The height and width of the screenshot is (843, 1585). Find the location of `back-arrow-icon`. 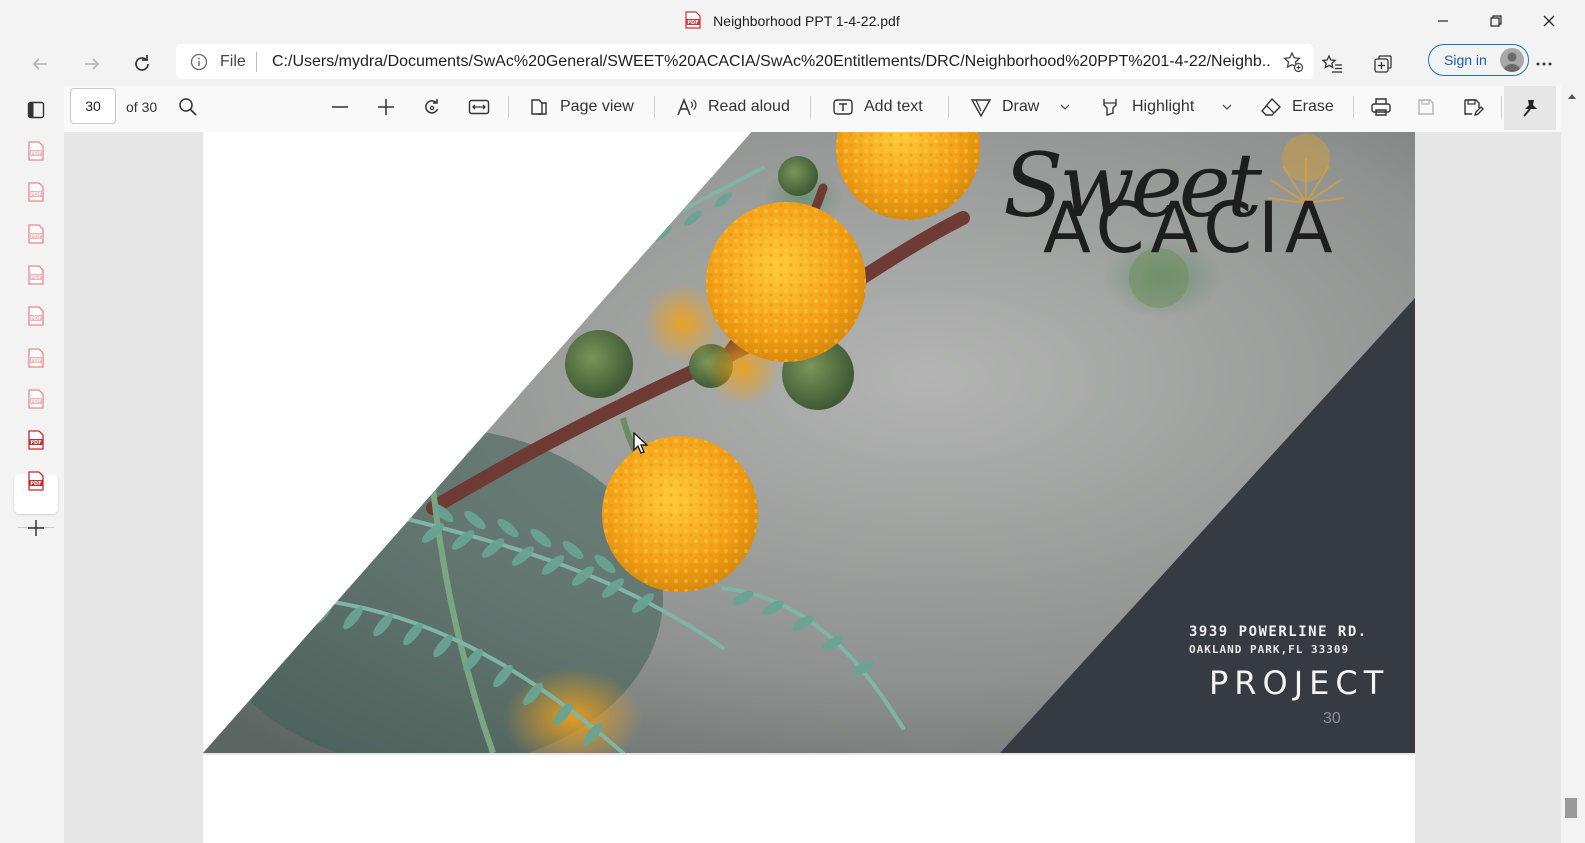

back-arrow-icon is located at coordinates (40, 64).